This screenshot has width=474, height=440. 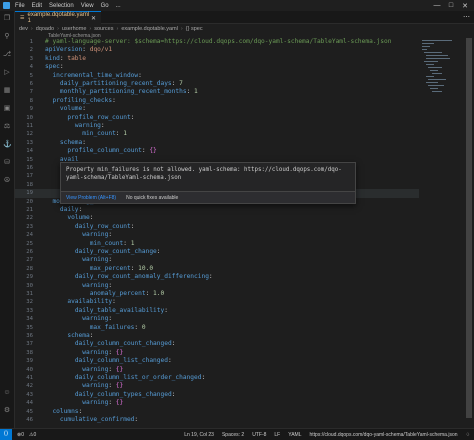 What do you see at coordinates (31, 58) in the screenshot?
I see `line-number: 3` at bounding box center [31, 58].